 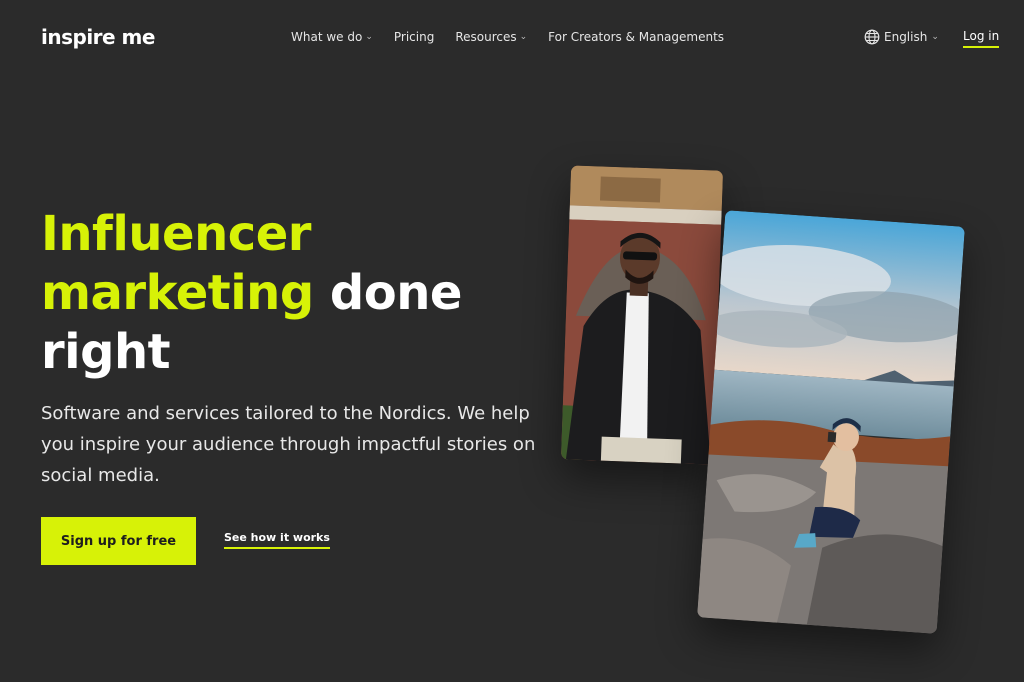 What do you see at coordinates (642, 315) in the screenshot?
I see `creator-photo-man` at bounding box center [642, 315].